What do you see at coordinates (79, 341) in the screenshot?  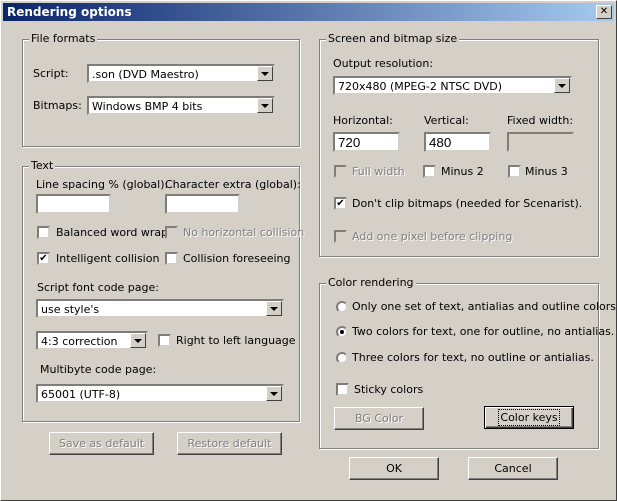 I see `correction-value: 4:3 correction` at bounding box center [79, 341].